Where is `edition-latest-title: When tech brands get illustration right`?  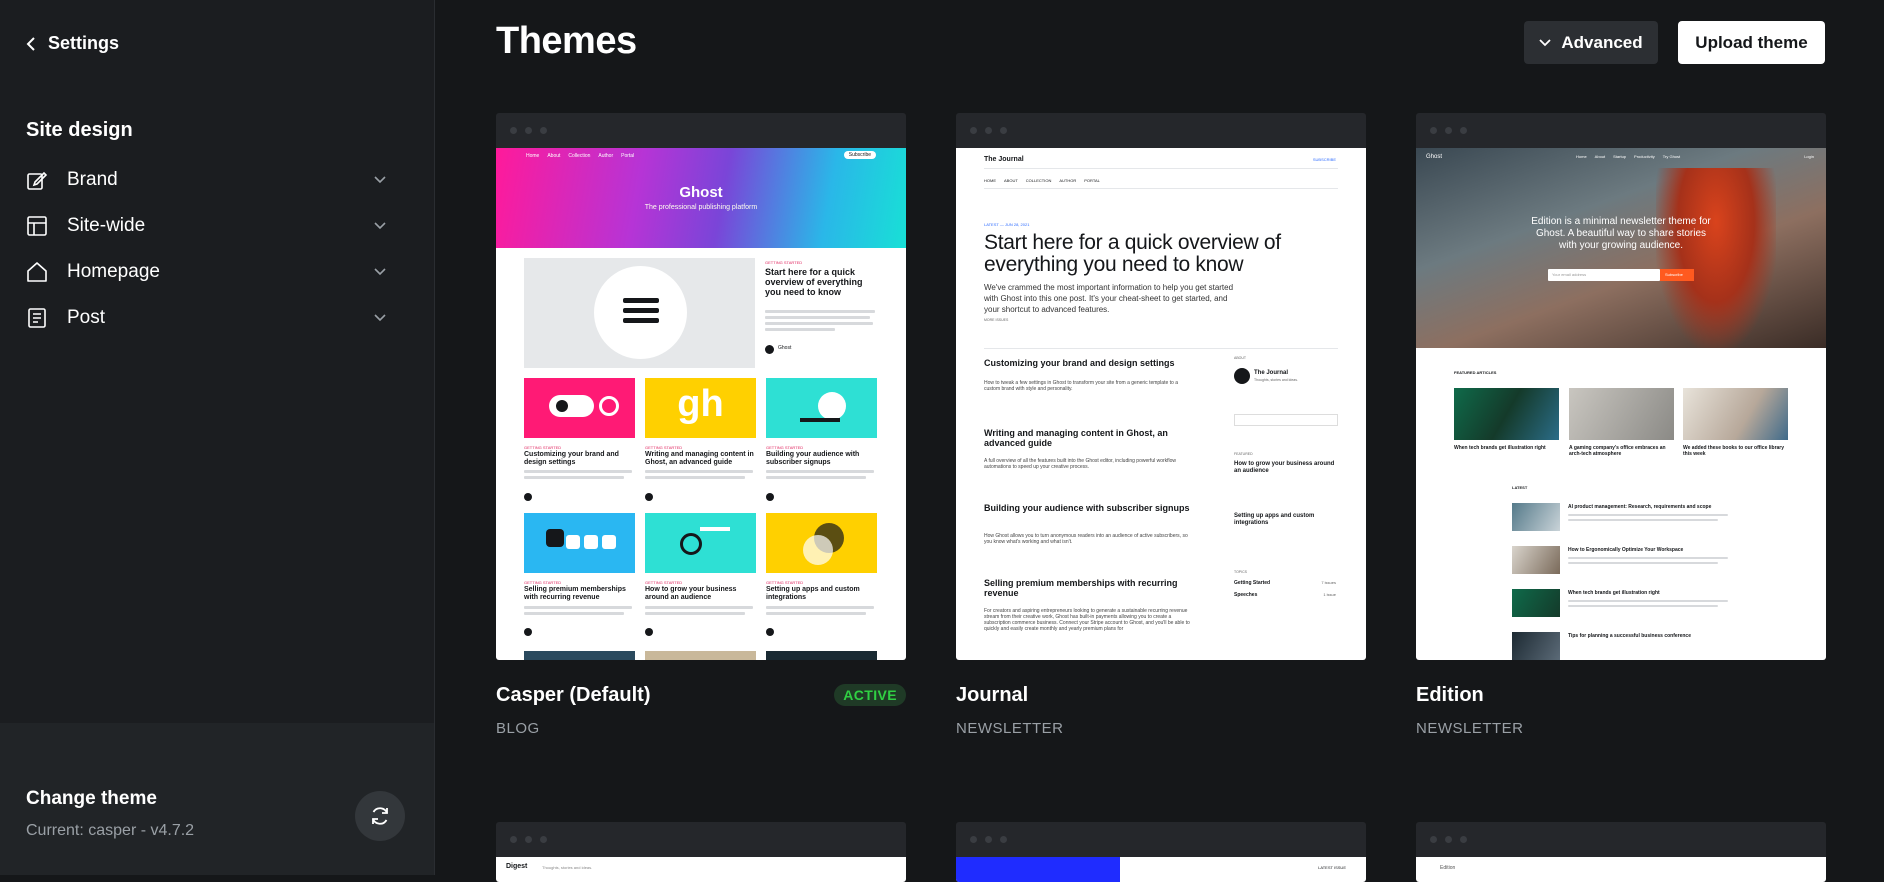 edition-latest-title: When tech brands get illustration right is located at coordinates (1614, 593).